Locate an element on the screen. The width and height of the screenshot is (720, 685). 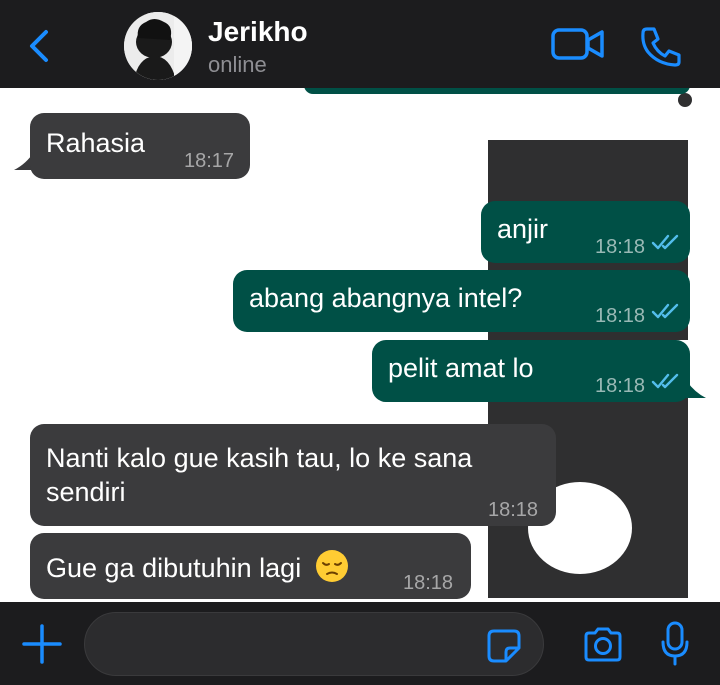
voice-call-button is located at coordinates (661, 46).